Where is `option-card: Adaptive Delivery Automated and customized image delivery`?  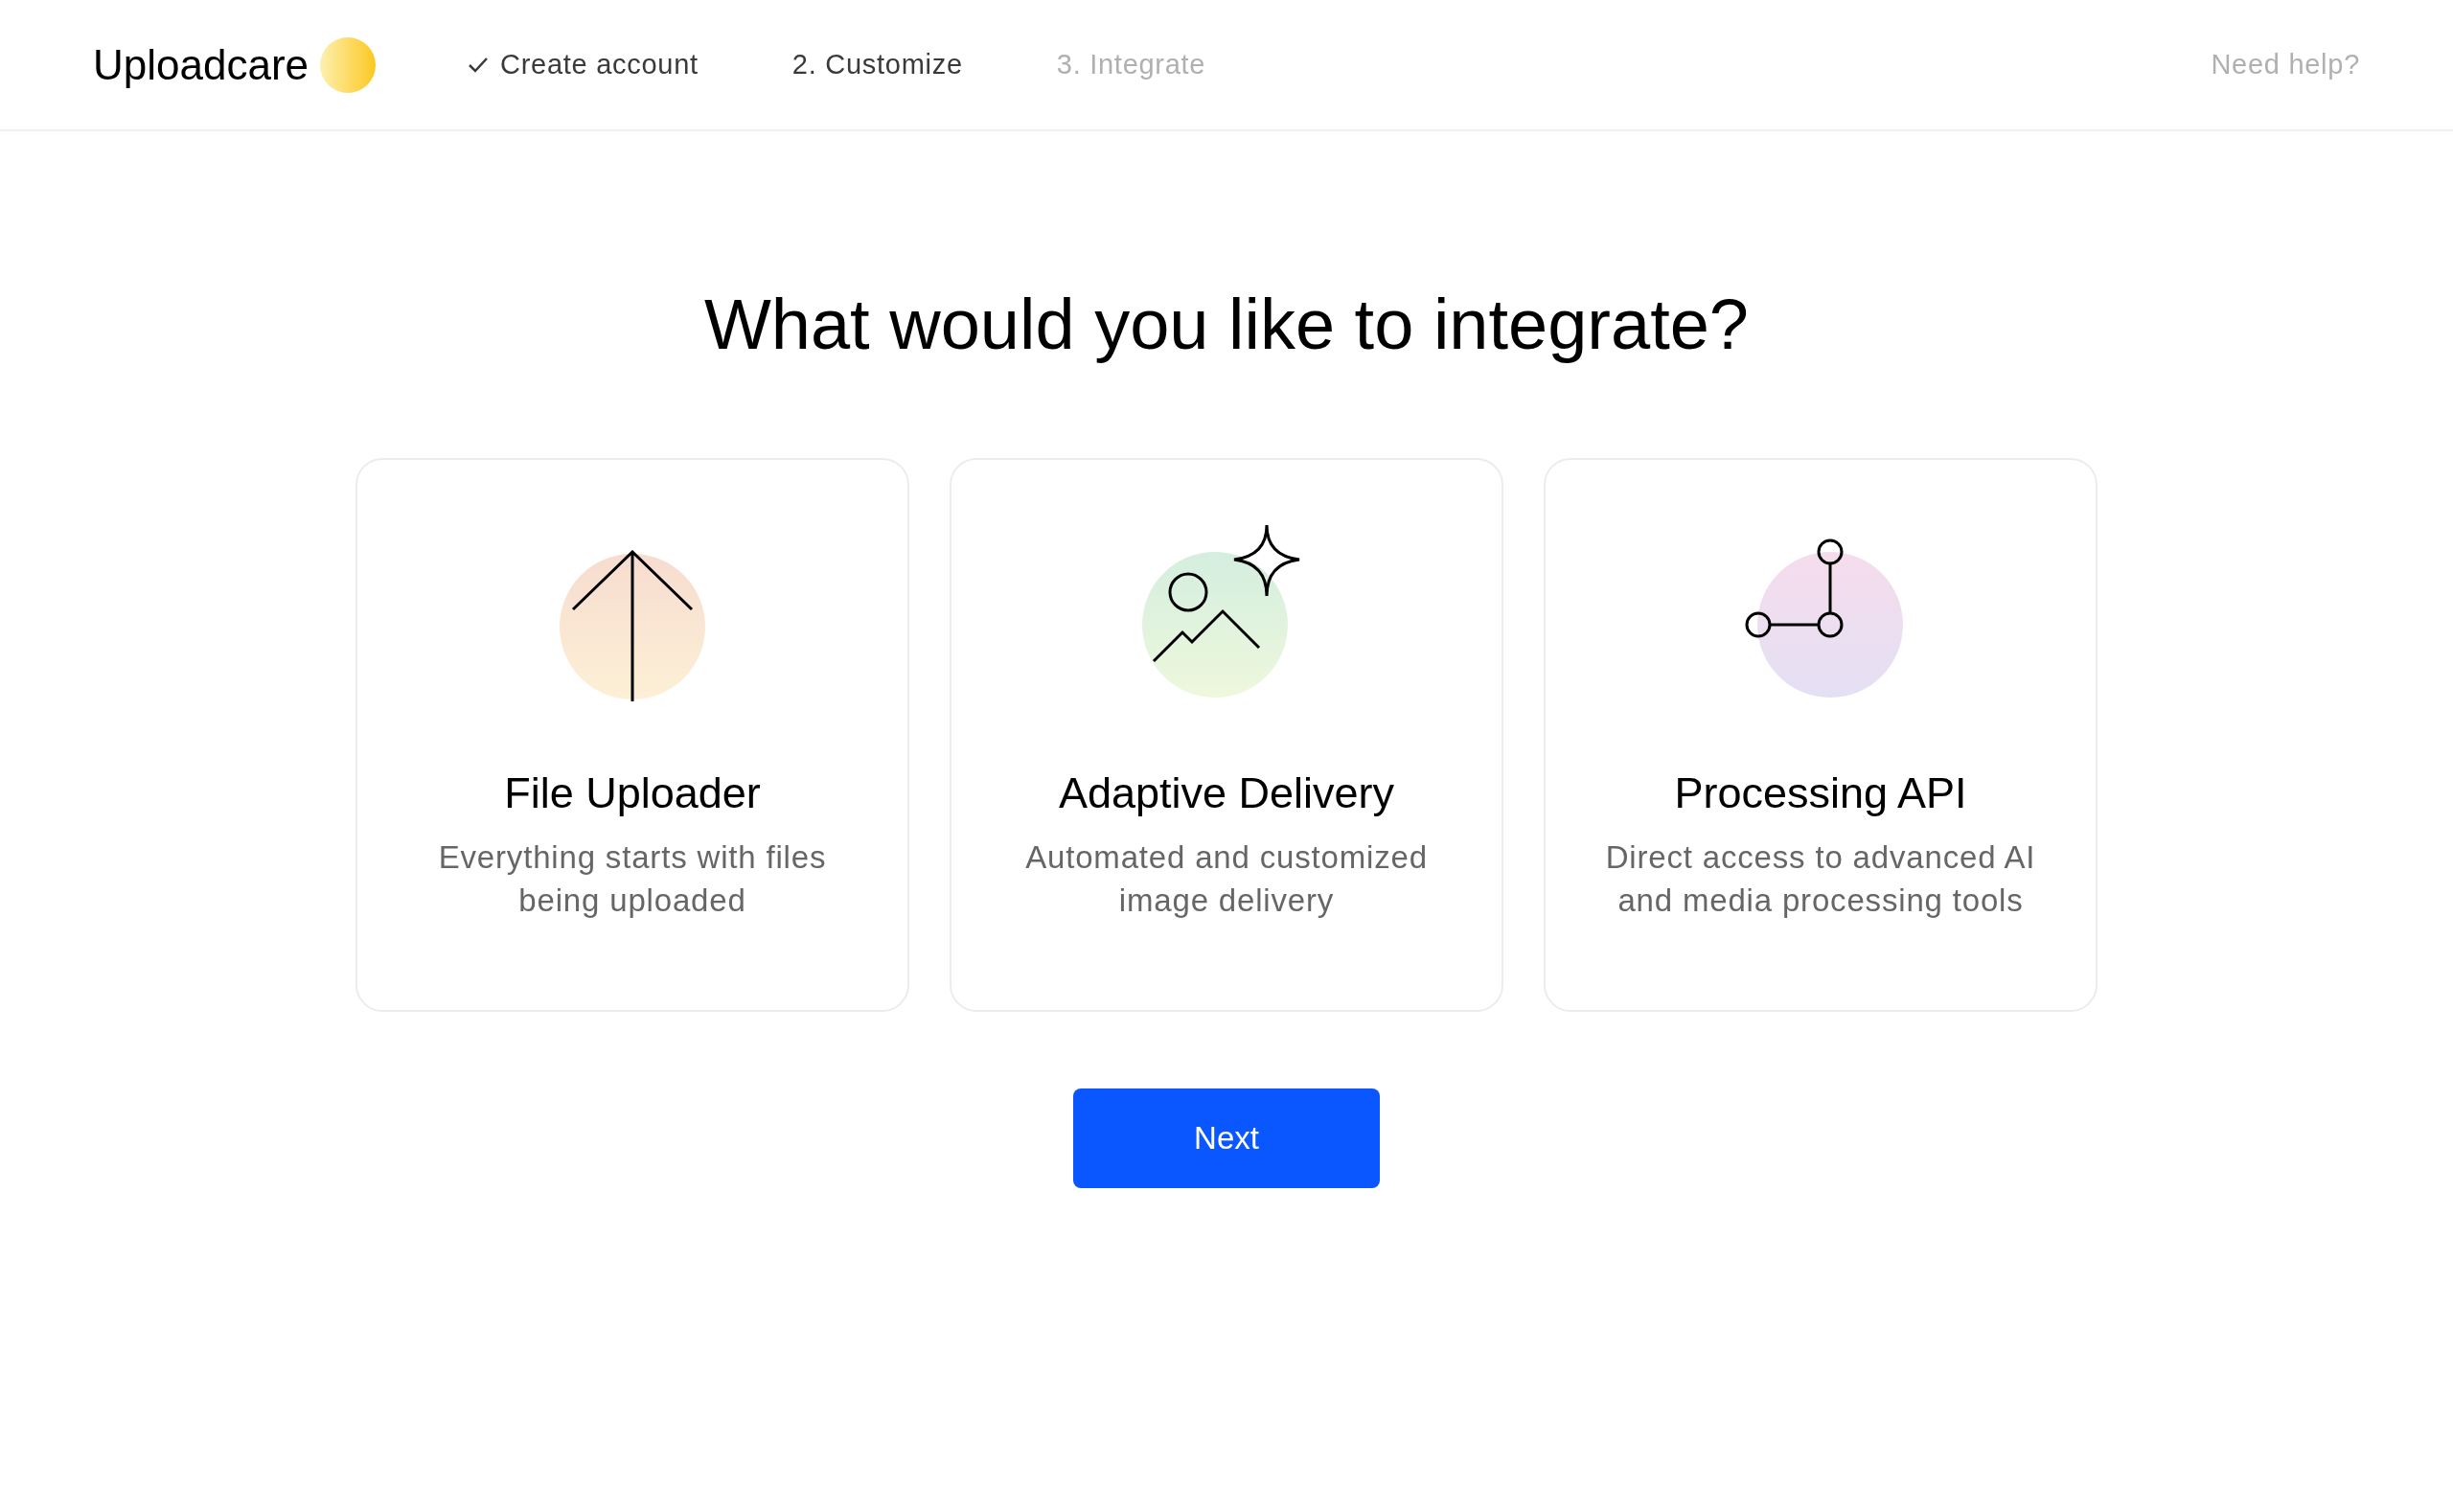 option-card: Adaptive Delivery Automated and customized image delivery is located at coordinates (1226, 735).